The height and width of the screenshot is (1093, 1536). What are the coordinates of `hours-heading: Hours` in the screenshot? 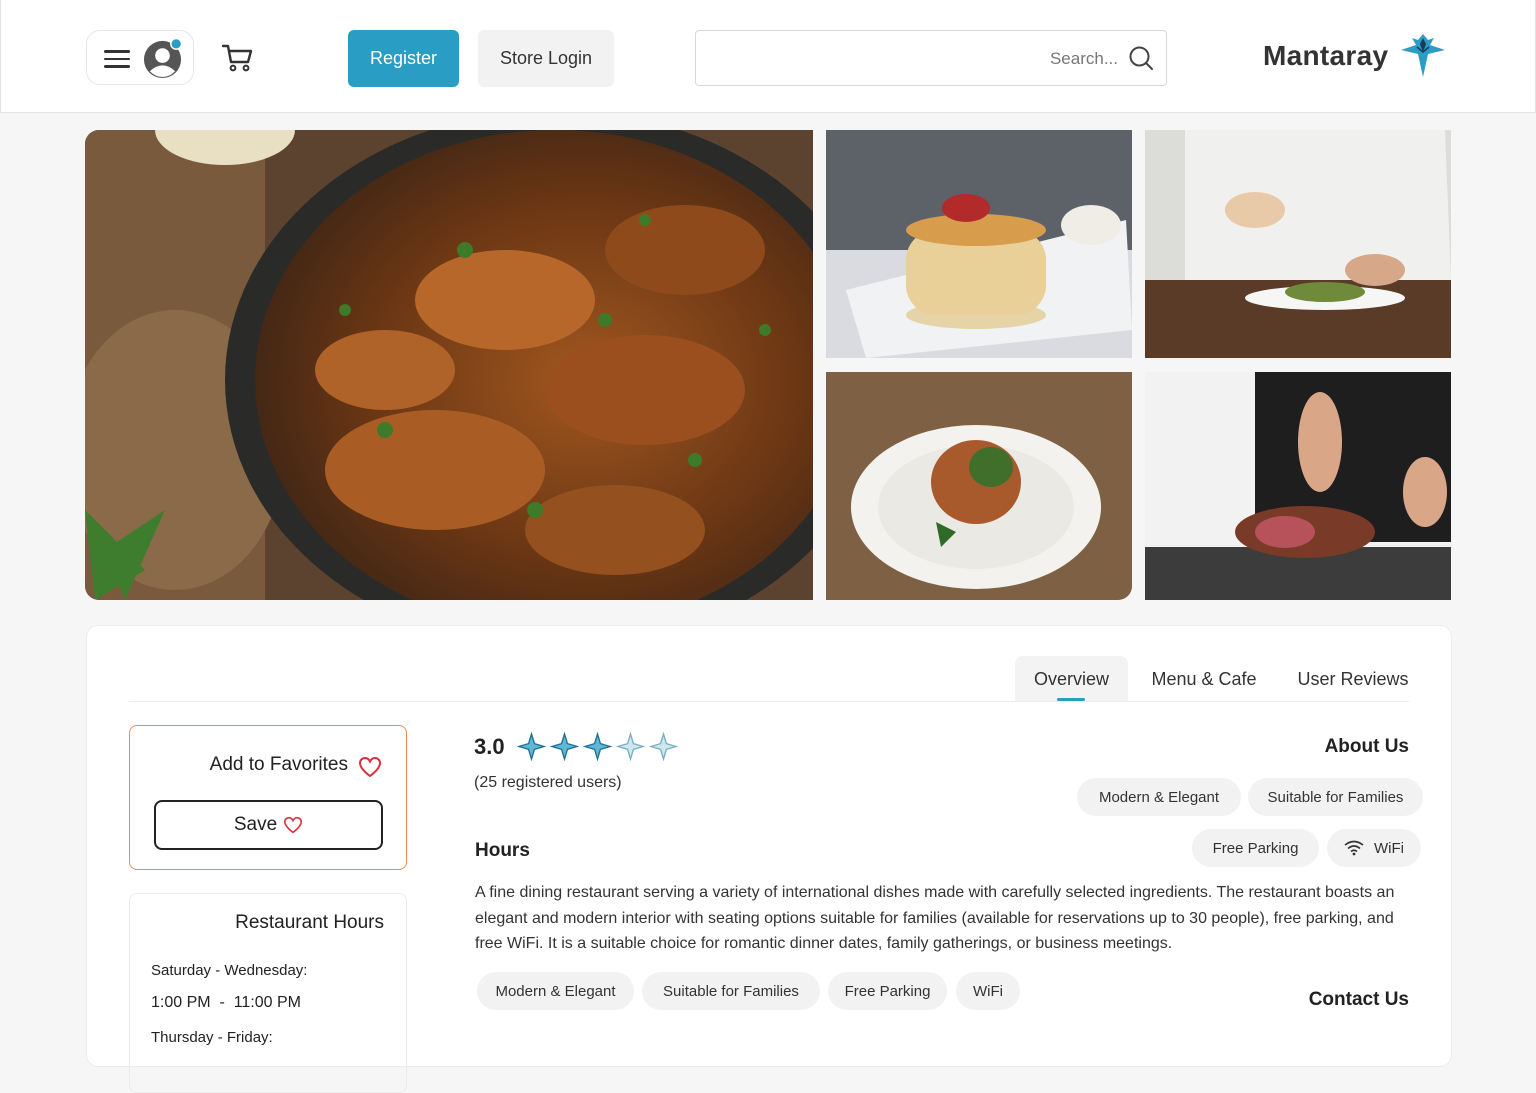 It's located at (502, 850).